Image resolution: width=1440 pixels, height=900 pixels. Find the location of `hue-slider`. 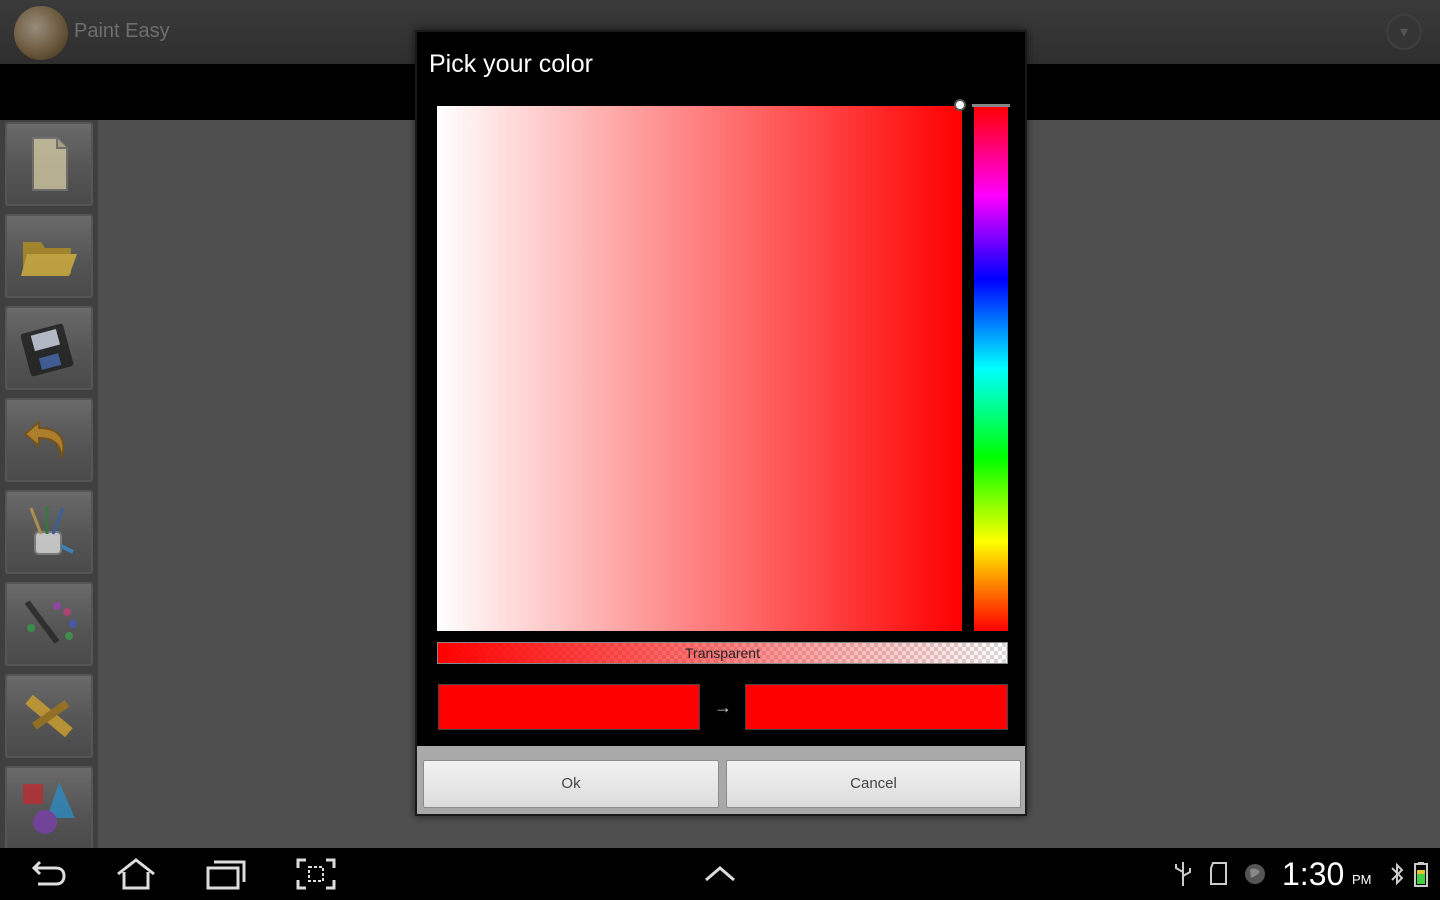

hue-slider is located at coordinates (991, 368).